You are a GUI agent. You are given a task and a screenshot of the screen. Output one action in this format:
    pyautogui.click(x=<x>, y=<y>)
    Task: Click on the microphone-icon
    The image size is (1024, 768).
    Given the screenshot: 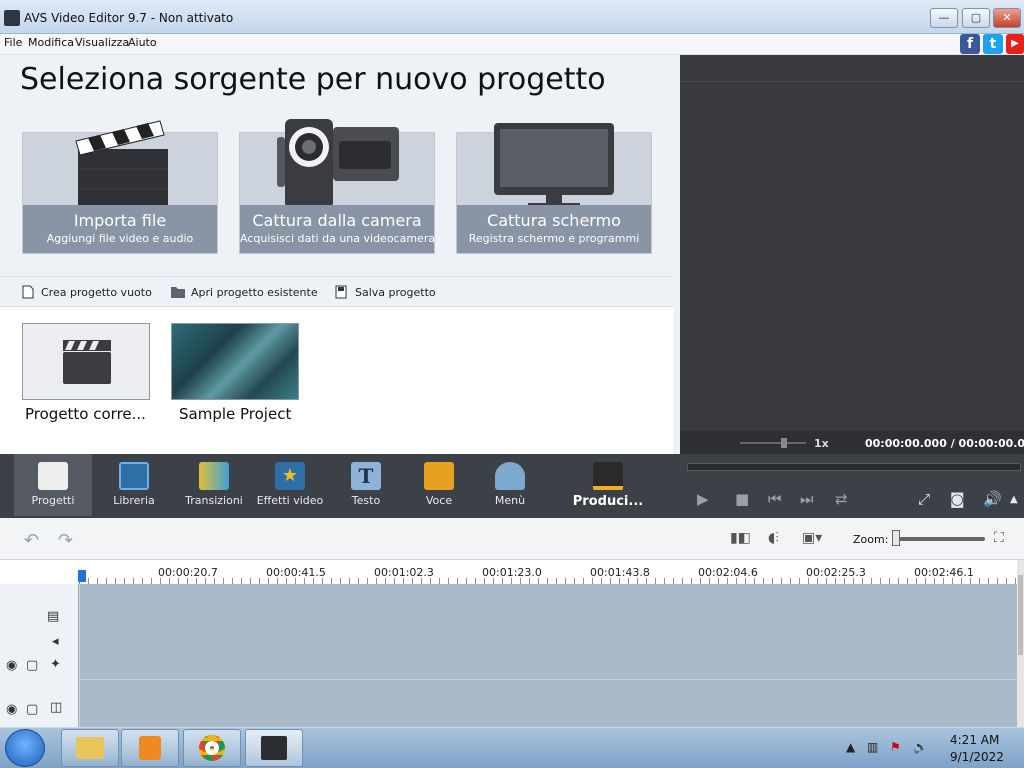 What is the action you would take?
    pyautogui.click(x=439, y=476)
    